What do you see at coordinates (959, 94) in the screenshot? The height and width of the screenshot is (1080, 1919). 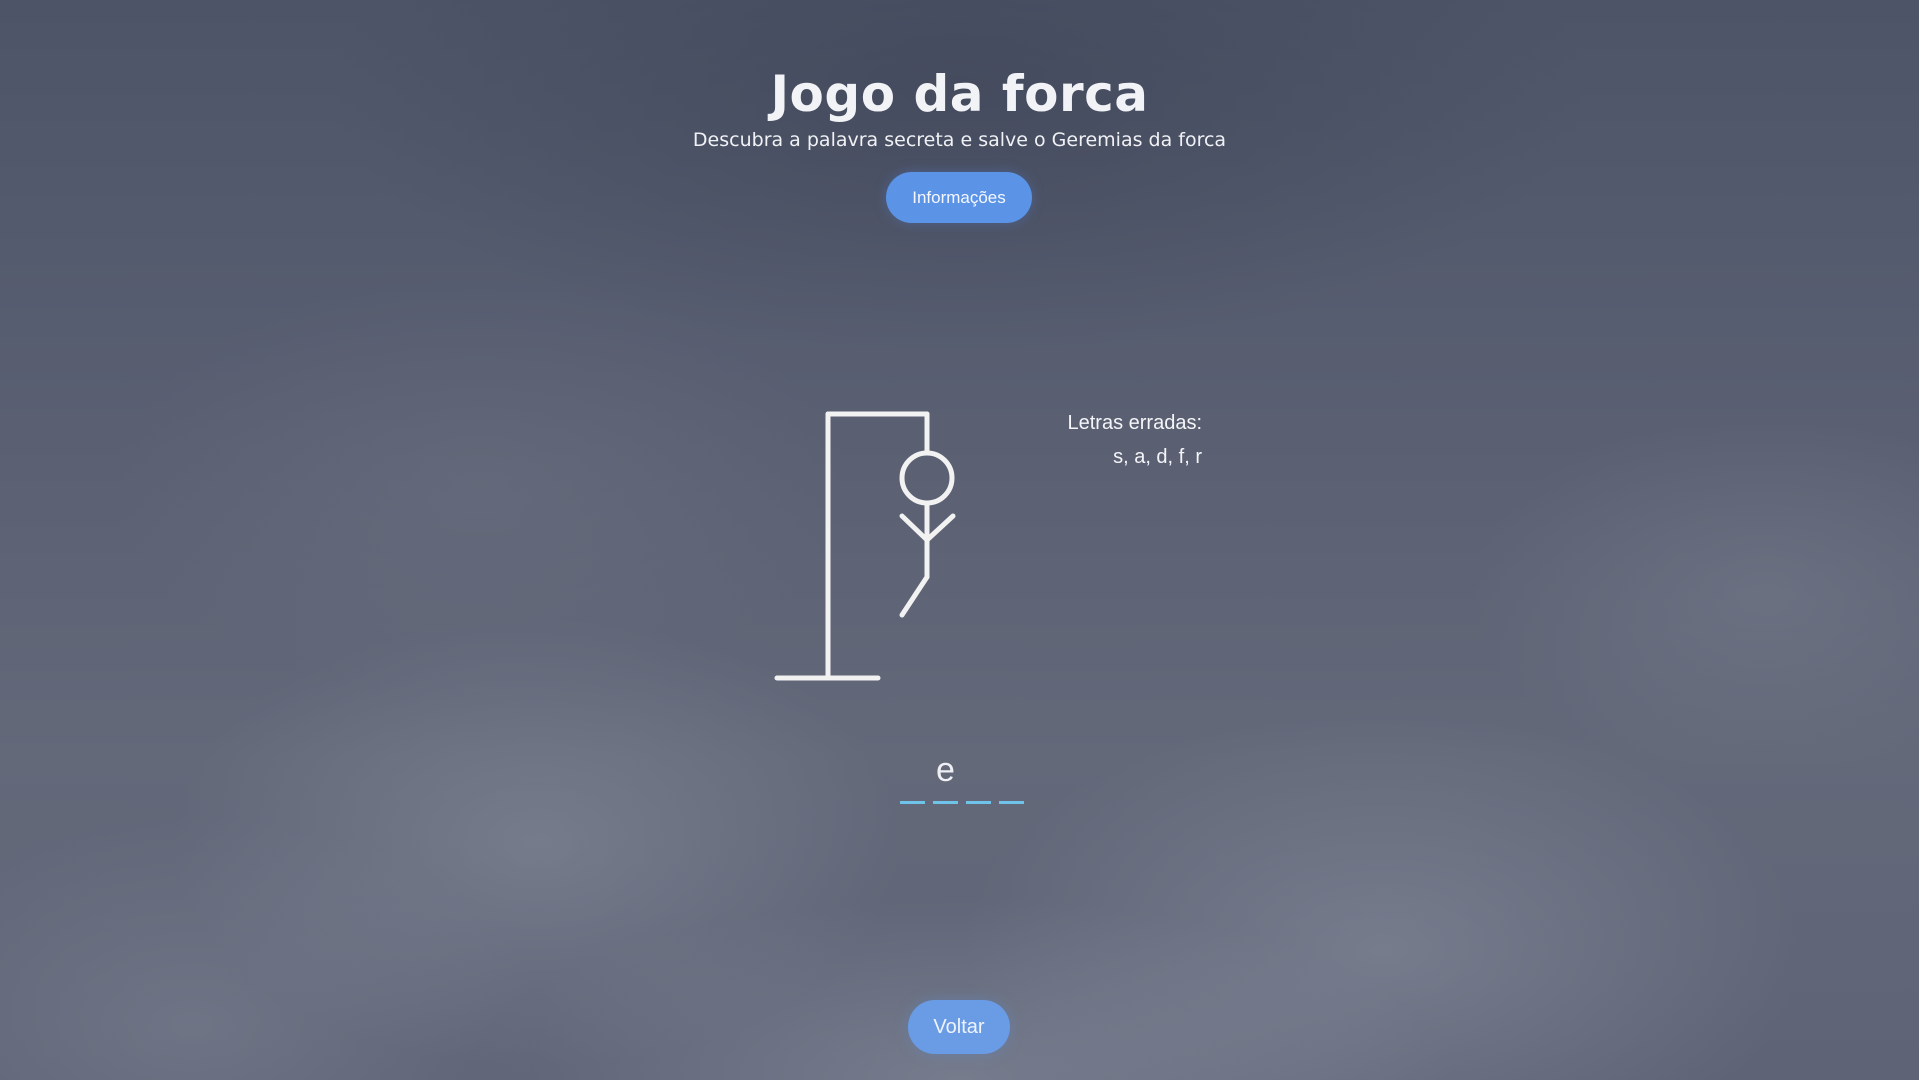 I see `page-title: Jogo da forca` at bounding box center [959, 94].